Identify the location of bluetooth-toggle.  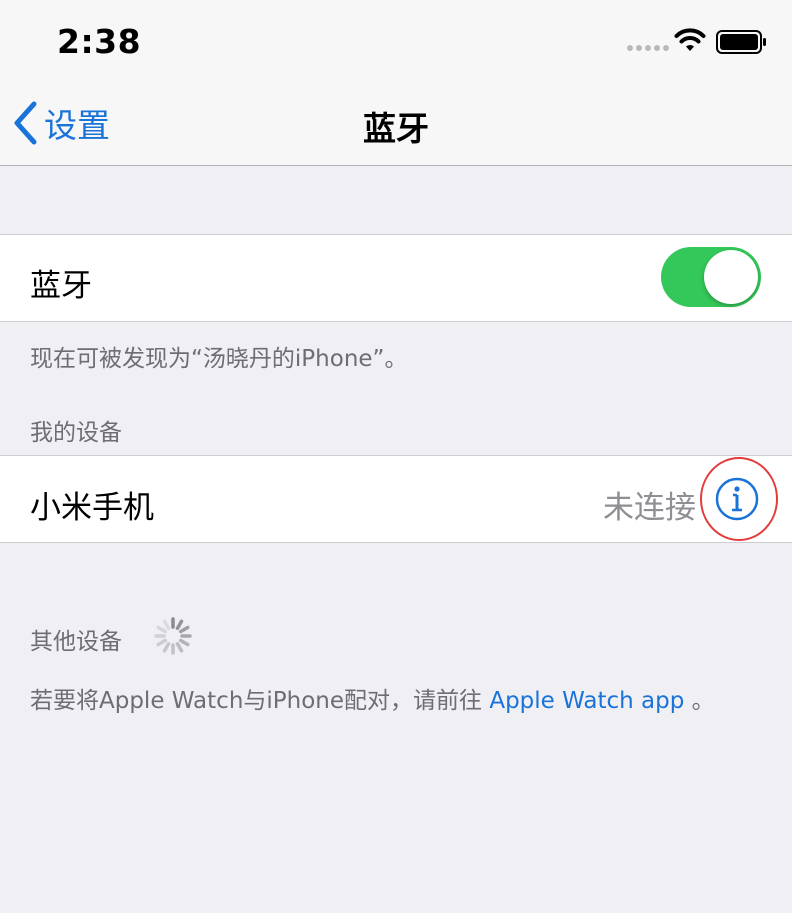
(711, 277).